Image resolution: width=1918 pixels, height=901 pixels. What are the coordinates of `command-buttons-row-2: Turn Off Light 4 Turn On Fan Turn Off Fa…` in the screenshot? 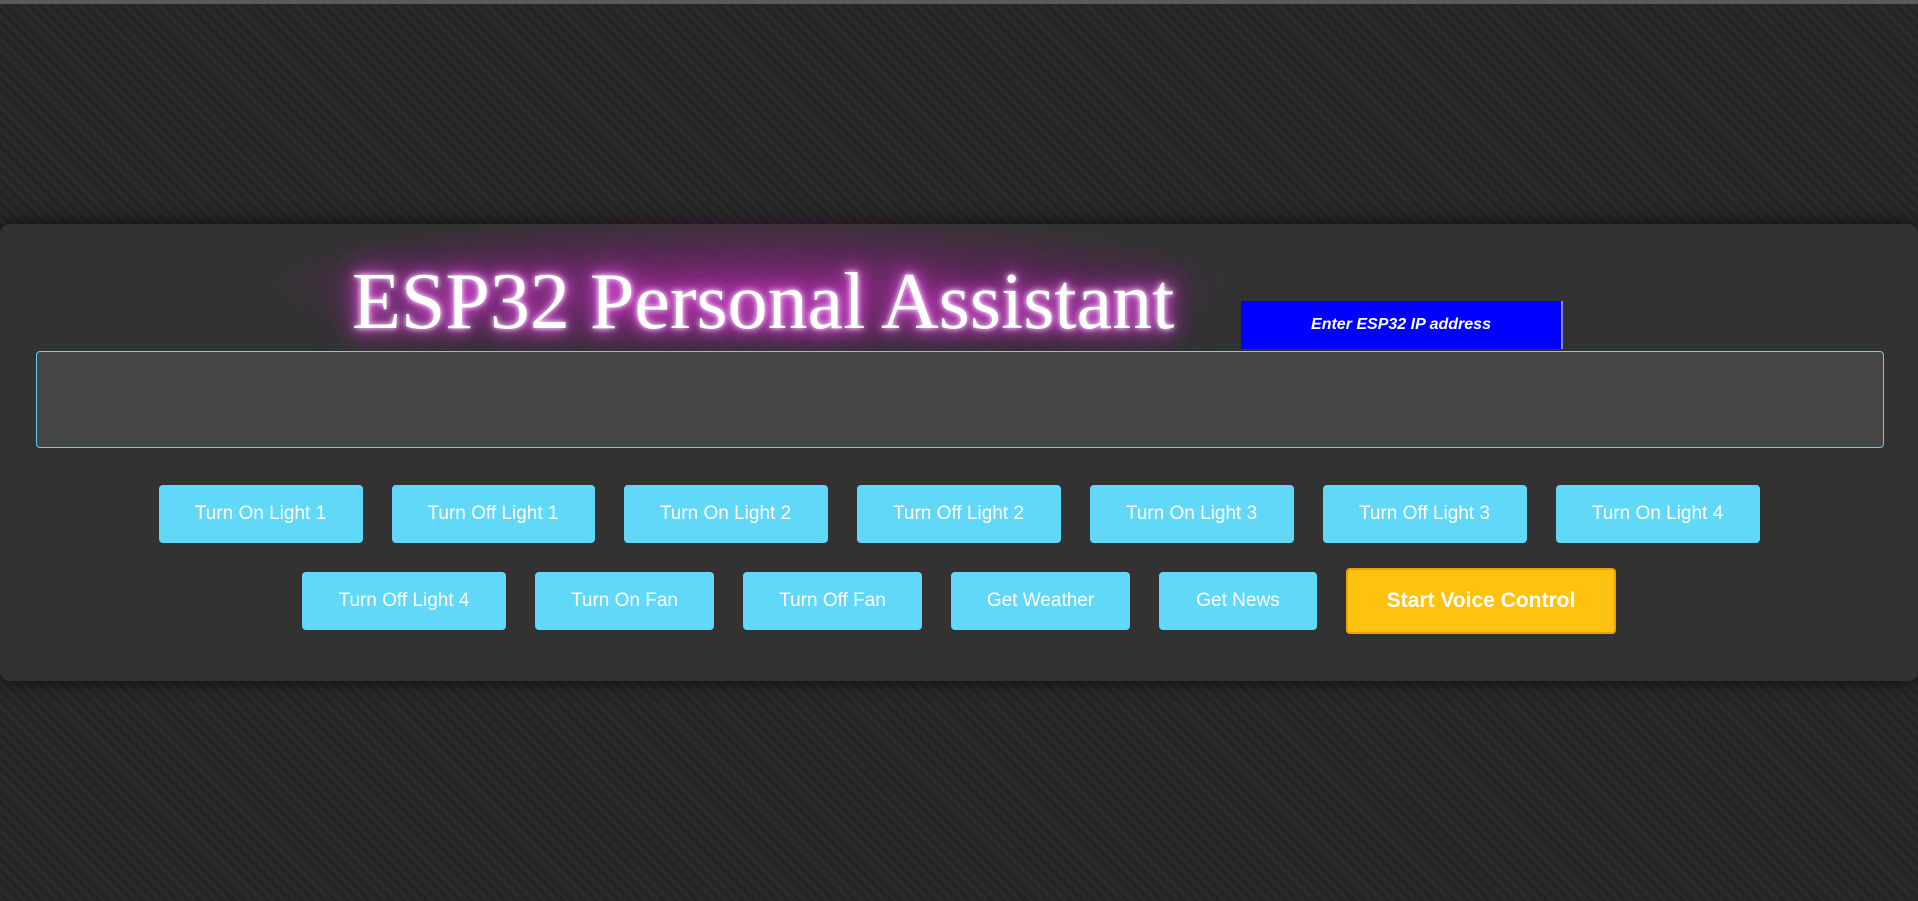 It's located at (959, 601).